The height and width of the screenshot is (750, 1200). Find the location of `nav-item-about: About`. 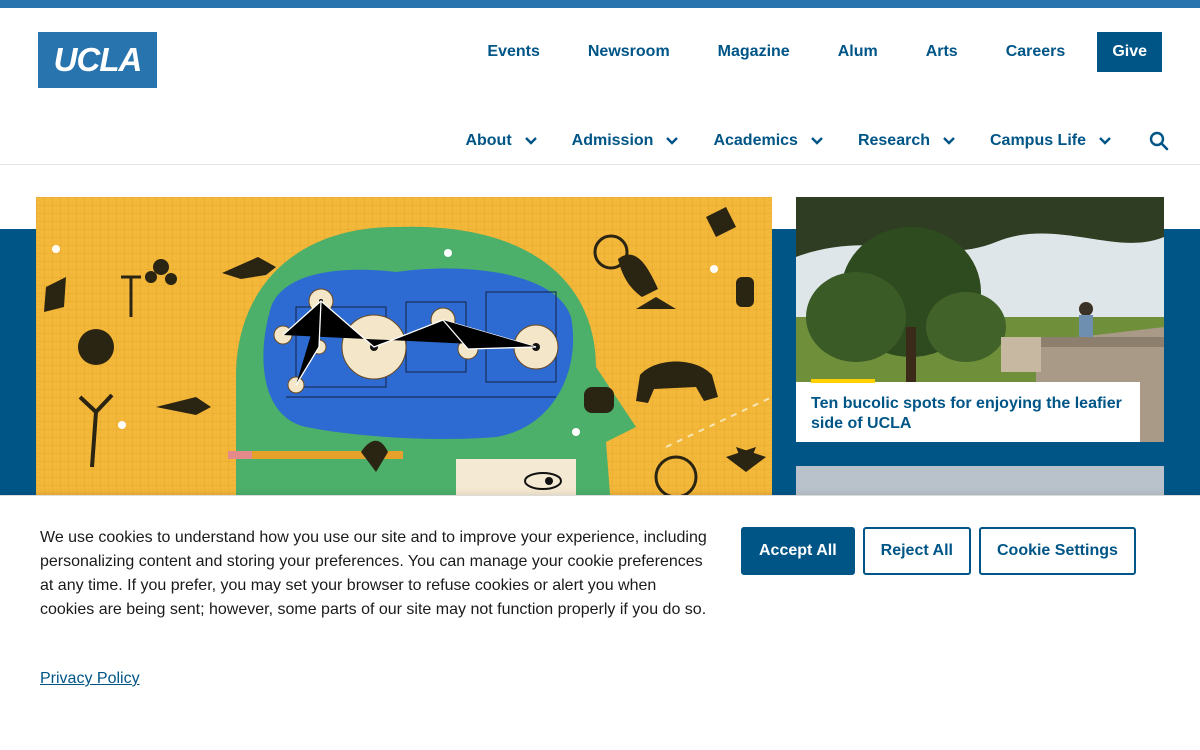

nav-item-about: About is located at coordinates (501, 141).